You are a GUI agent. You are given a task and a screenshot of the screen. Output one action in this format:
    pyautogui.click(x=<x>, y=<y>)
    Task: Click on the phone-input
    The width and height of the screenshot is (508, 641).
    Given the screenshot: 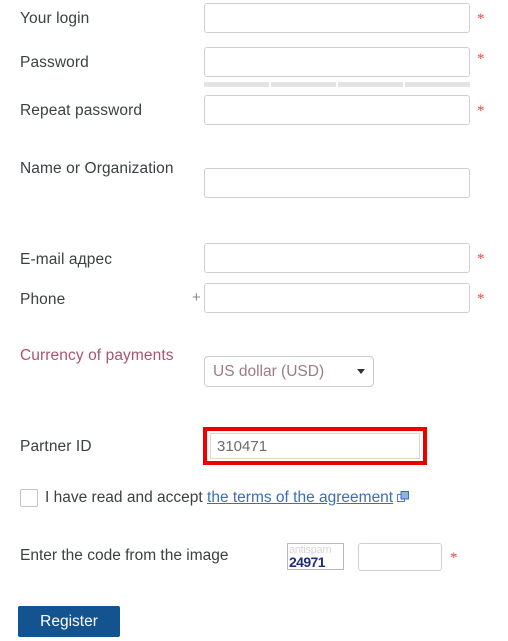 What is the action you would take?
    pyautogui.click(x=337, y=298)
    